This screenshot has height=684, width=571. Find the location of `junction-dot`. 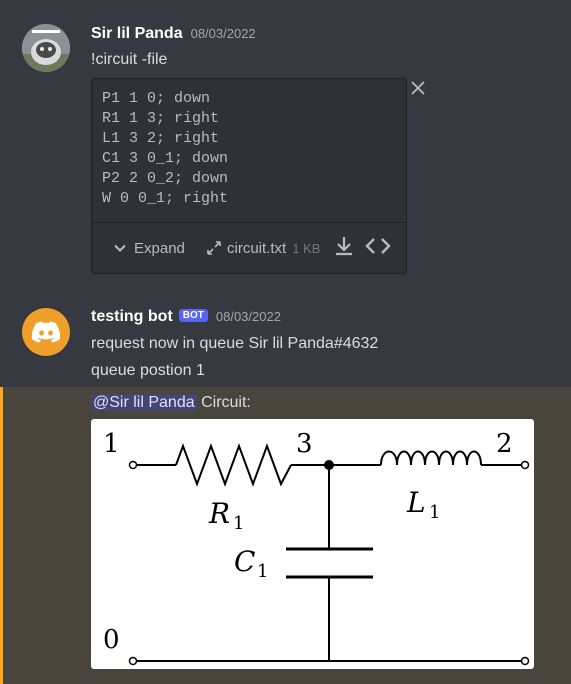

junction-dot is located at coordinates (329, 465).